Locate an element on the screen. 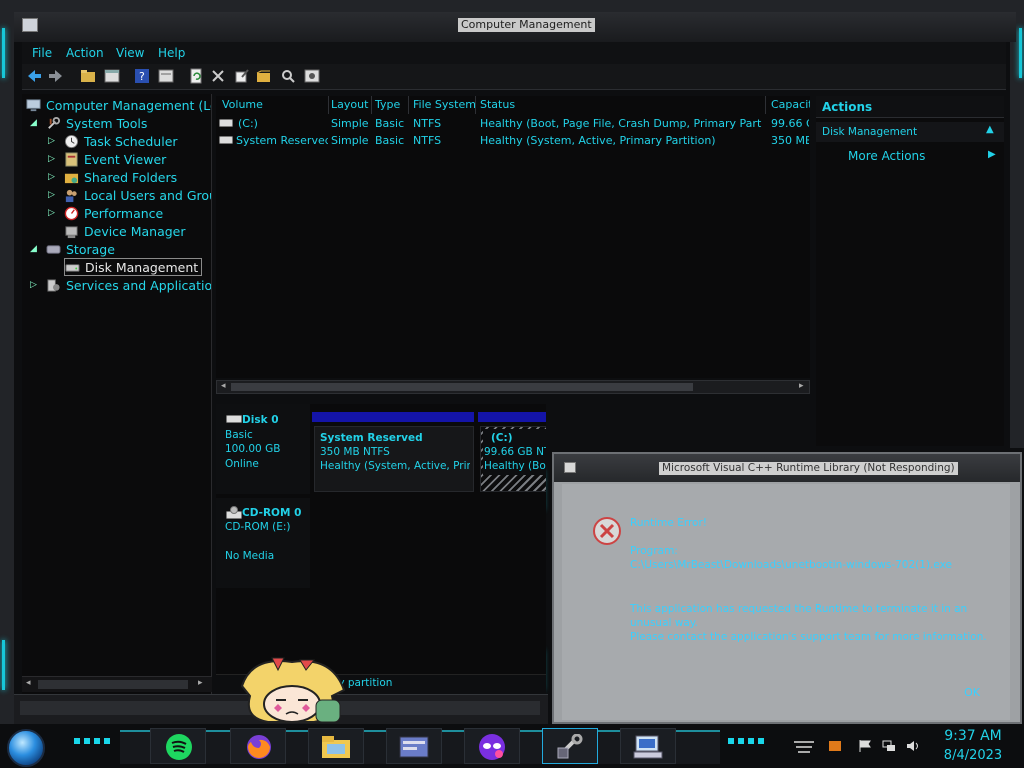 The width and height of the screenshot is (1024, 768). actions-header-bar: Actions is located at coordinates (910, 107).